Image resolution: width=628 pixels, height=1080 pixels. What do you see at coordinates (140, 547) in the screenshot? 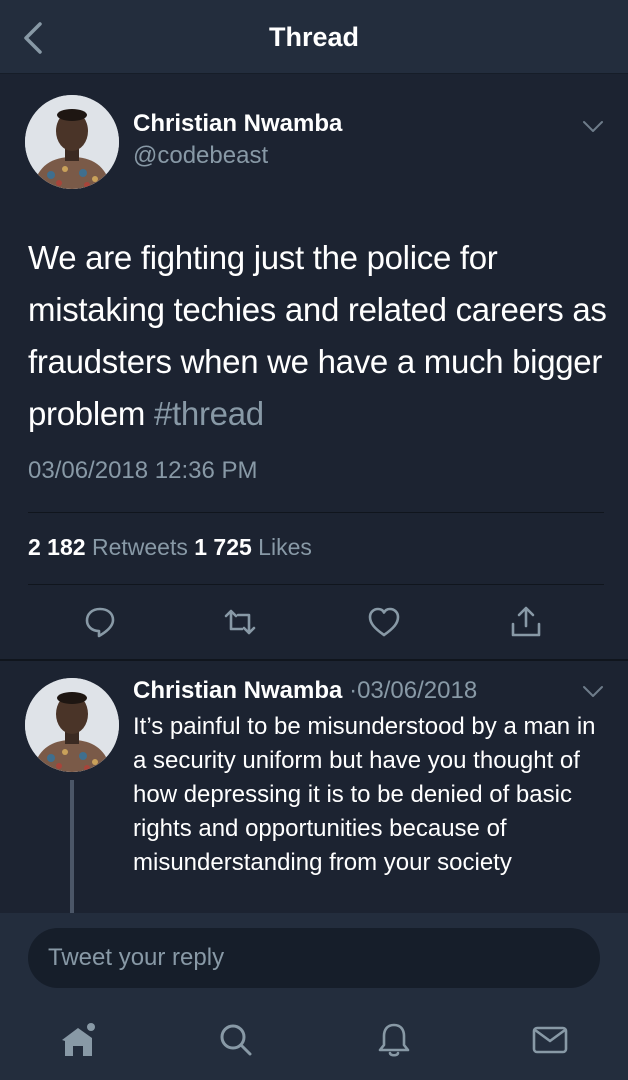
I see `retweets-label: Retweets` at bounding box center [140, 547].